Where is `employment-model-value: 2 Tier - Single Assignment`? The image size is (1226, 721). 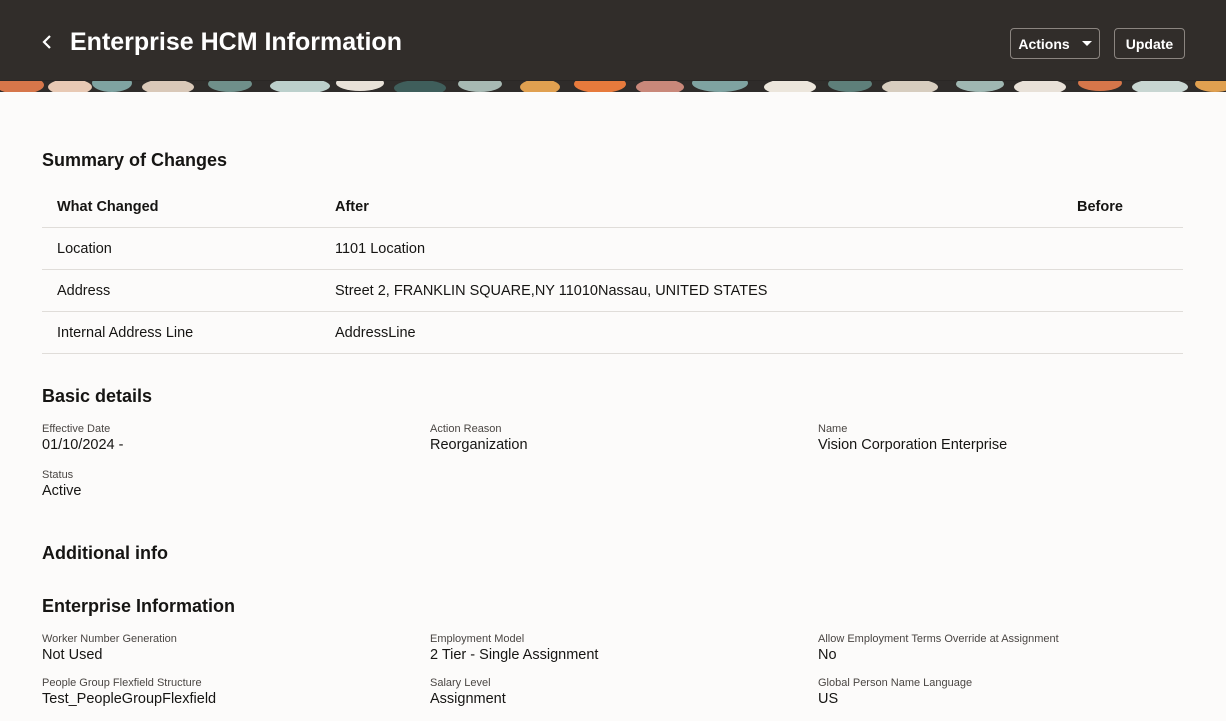
employment-model-value: 2 Tier - Single Assignment is located at coordinates (514, 655).